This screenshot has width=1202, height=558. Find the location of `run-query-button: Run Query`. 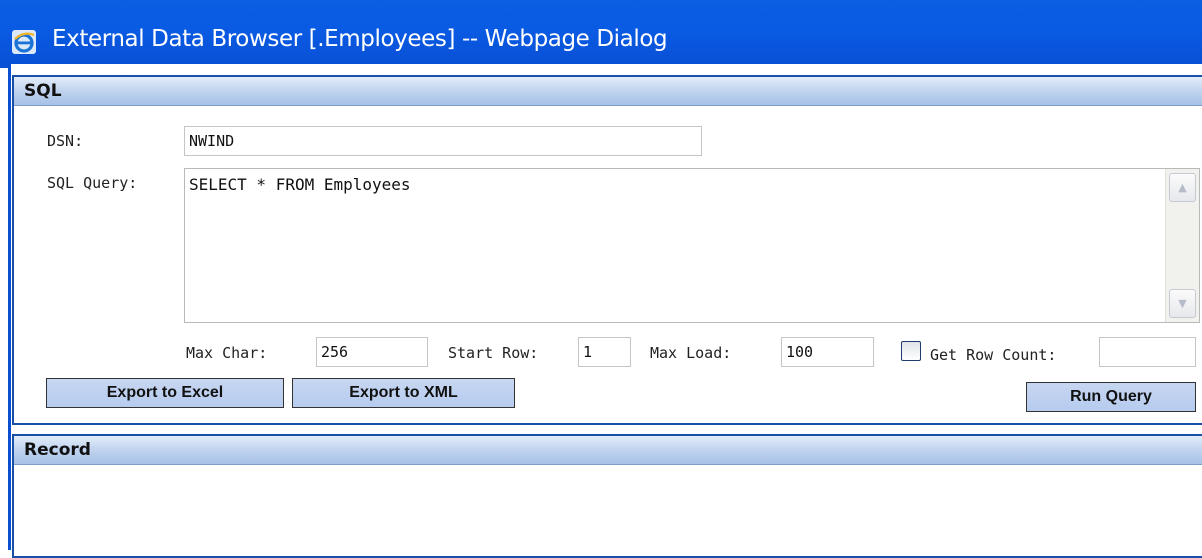

run-query-button: Run Query is located at coordinates (1111, 397).